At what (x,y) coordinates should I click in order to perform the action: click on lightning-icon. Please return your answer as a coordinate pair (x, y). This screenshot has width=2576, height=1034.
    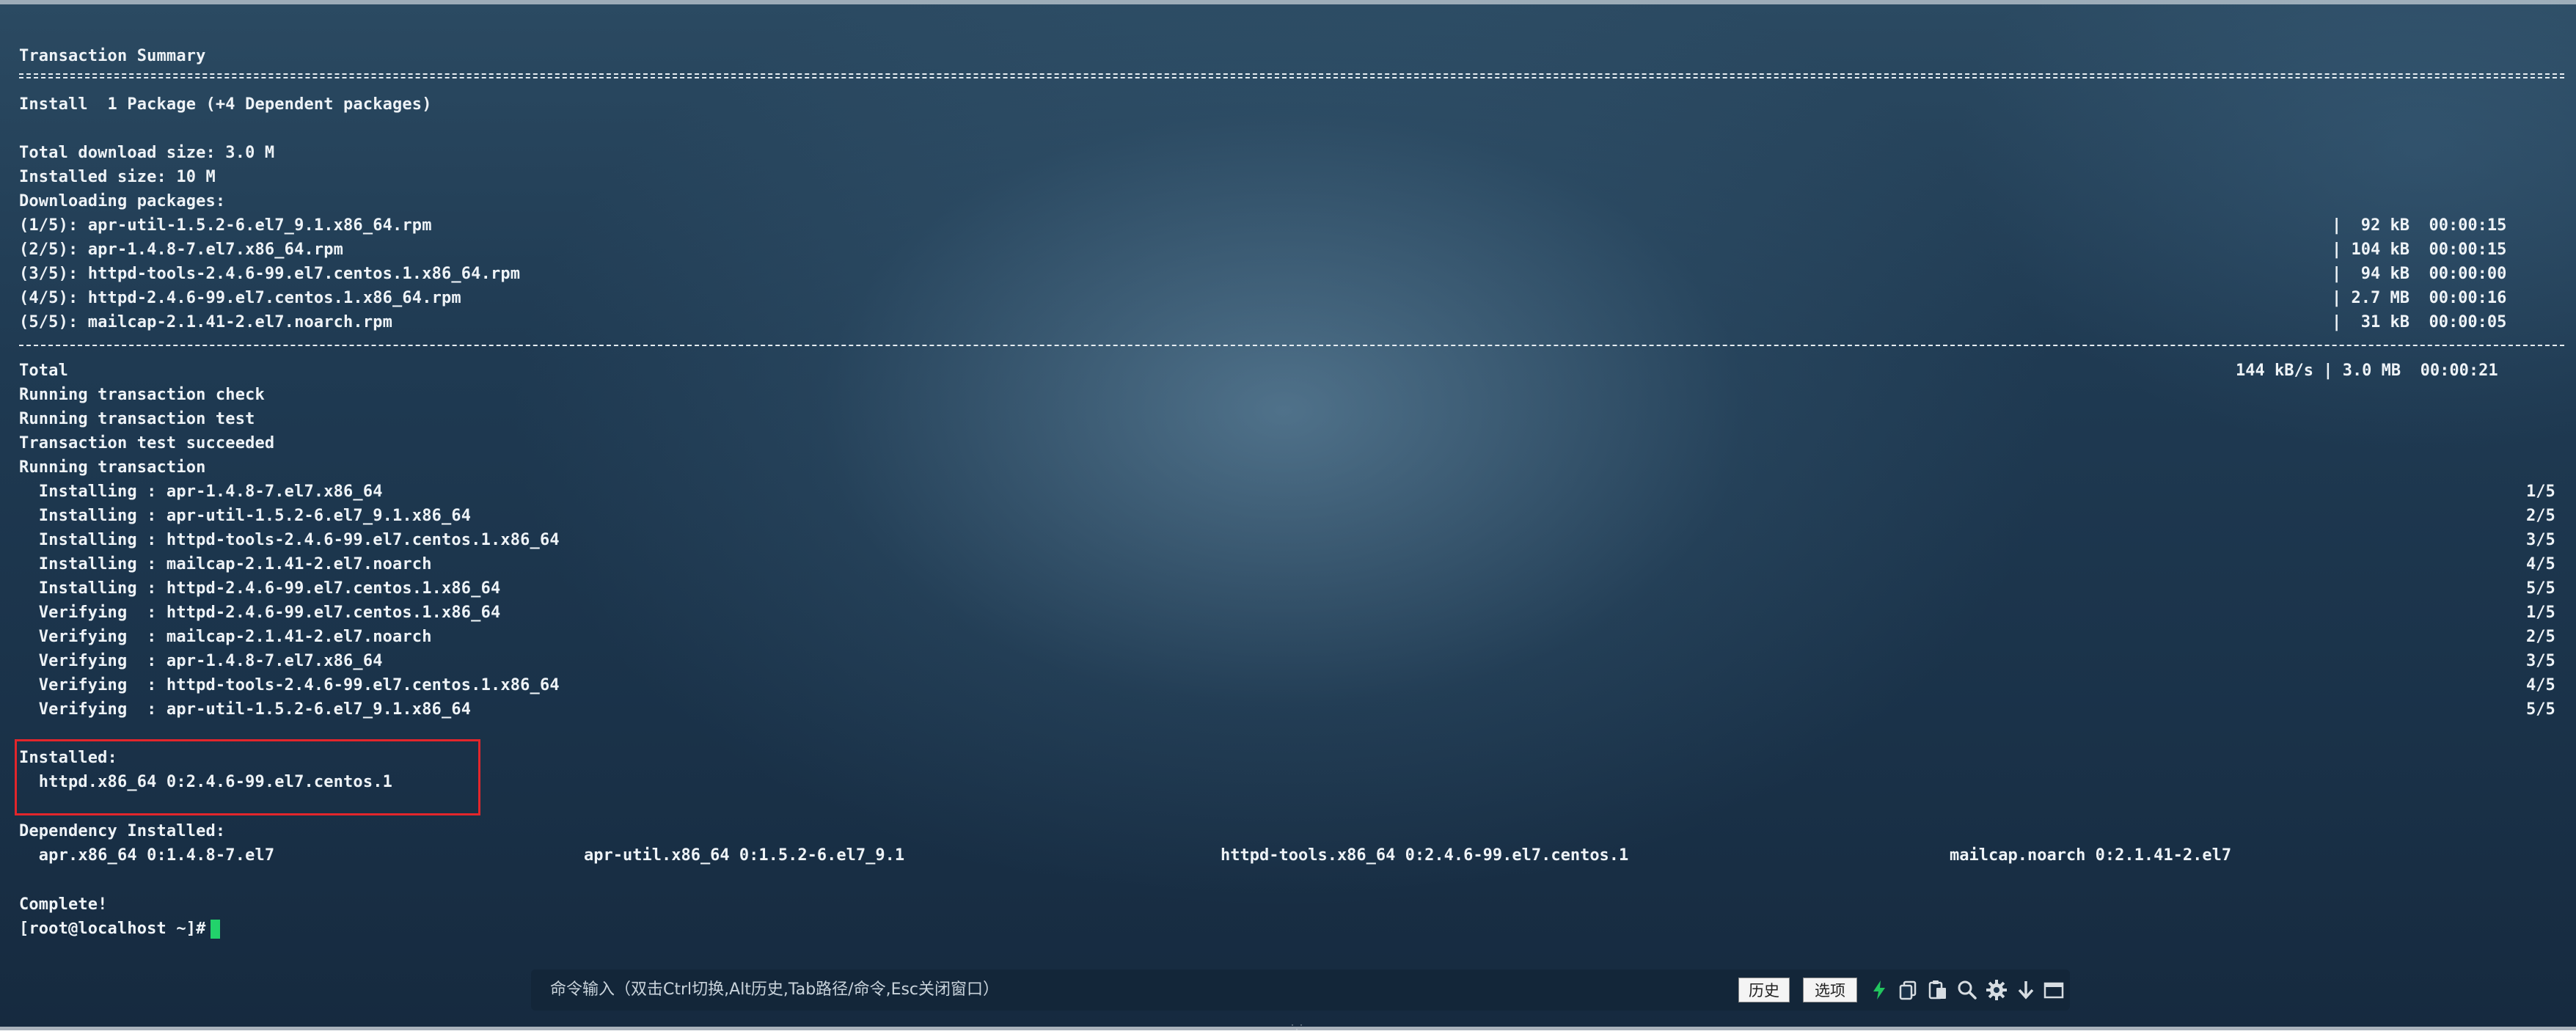
    Looking at the image, I should click on (1879, 990).